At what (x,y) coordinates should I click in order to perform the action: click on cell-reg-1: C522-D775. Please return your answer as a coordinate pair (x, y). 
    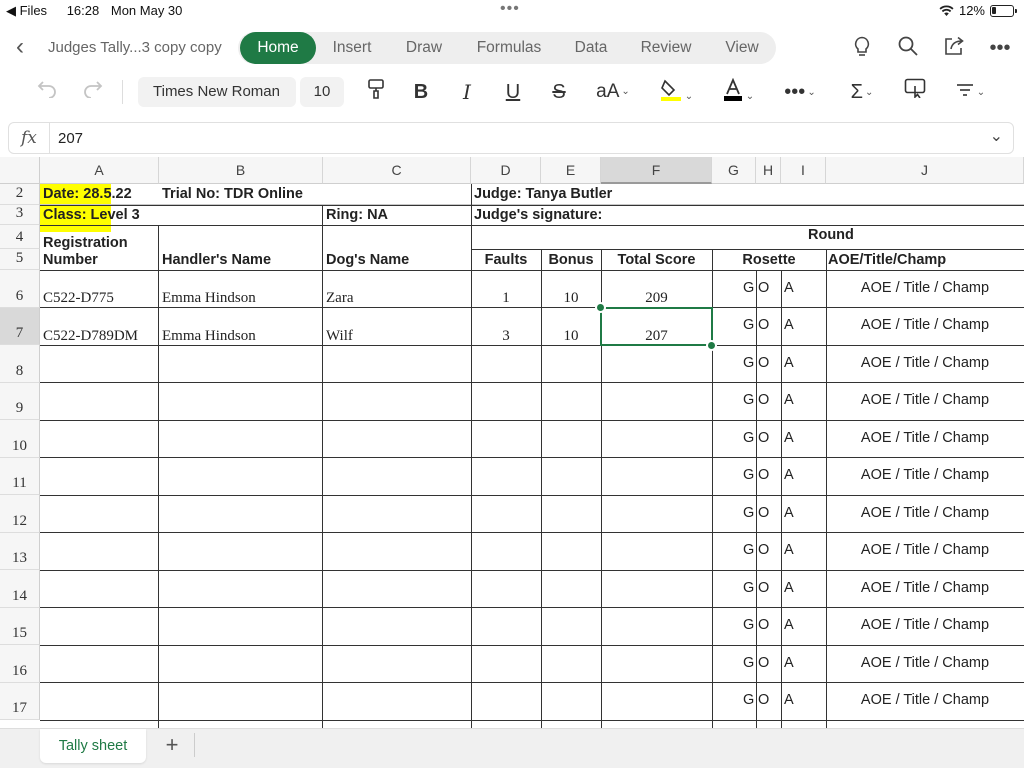
    Looking at the image, I should click on (78, 298).